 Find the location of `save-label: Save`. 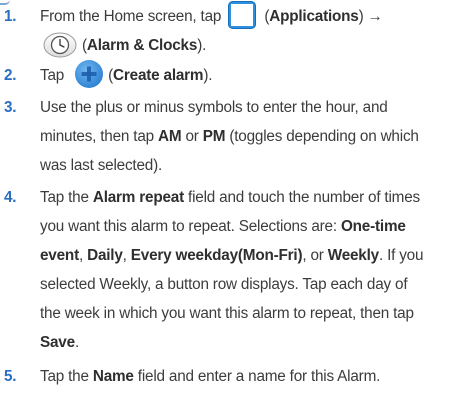

save-label: Save is located at coordinates (57, 342).